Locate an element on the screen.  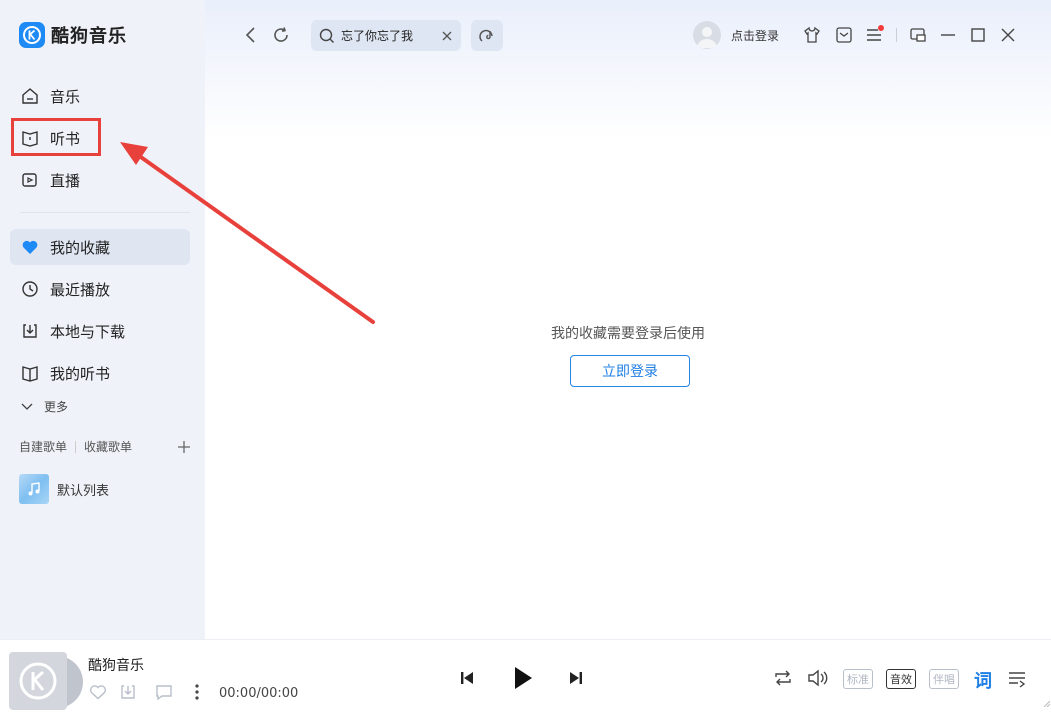
play-button is located at coordinates (523, 678).